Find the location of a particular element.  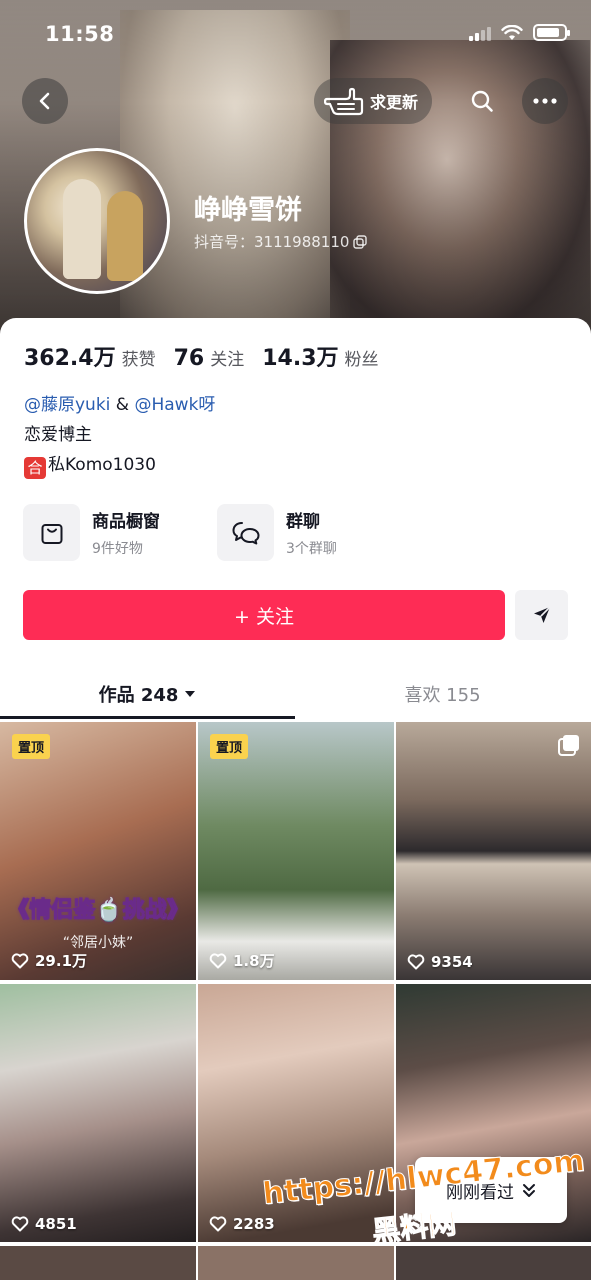

shop-window-subtitle: 9件好物 is located at coordinates (117, 549).